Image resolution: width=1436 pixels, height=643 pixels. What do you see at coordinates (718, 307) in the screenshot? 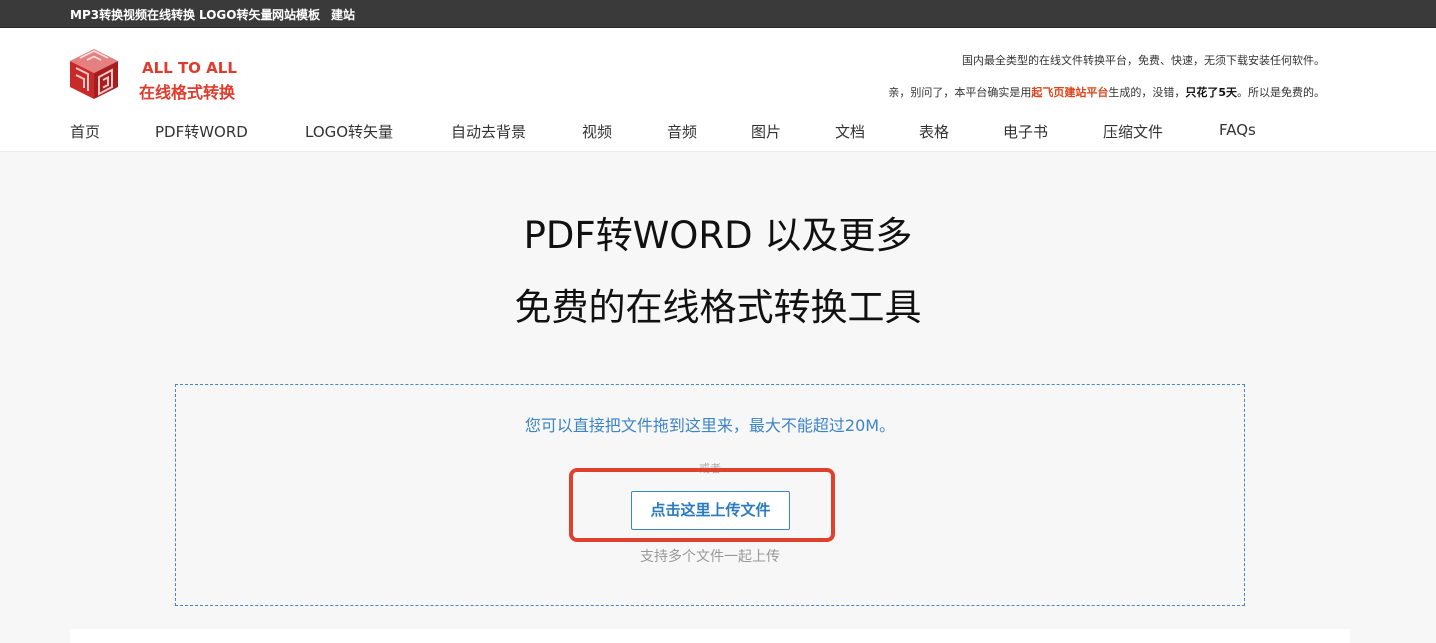
I see `hero-subtitle: 免费的在线格式转换工具` at bounding box center [718, 307].